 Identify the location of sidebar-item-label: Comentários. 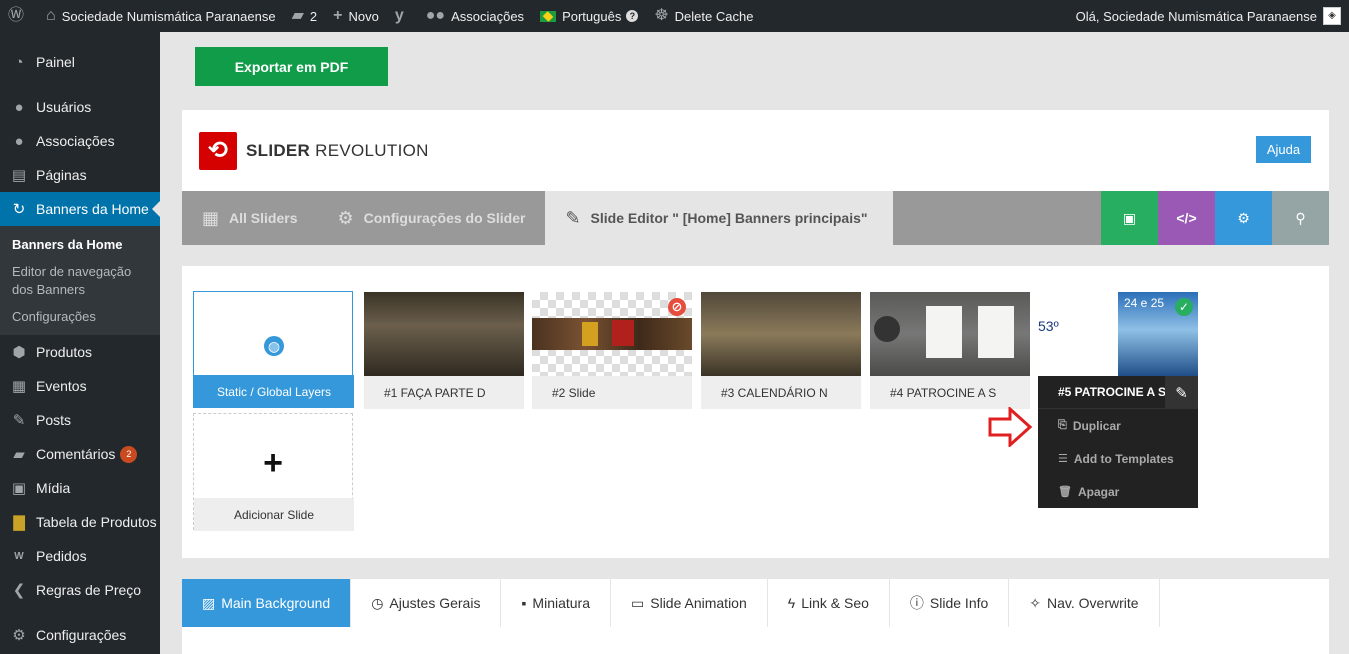
(76, 454).